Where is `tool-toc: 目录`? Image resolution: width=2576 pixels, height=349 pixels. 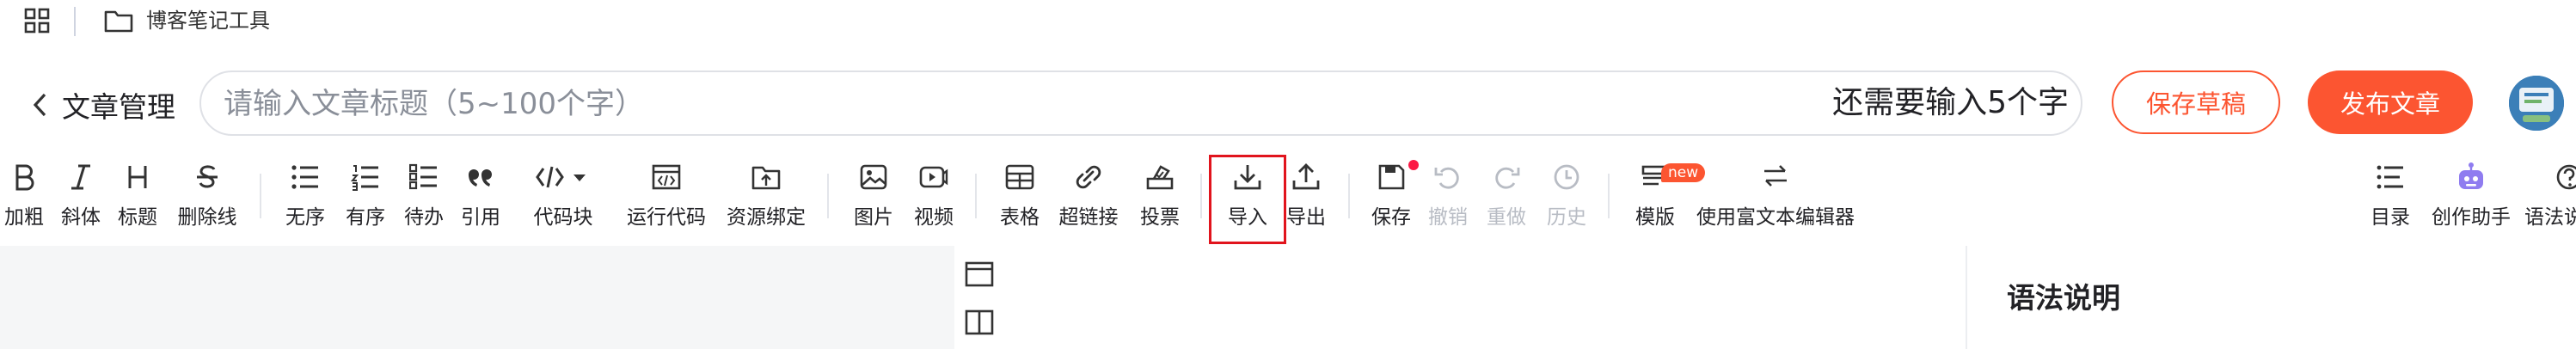
tool-toc: 目录 is located at coordinates (2390, 199).